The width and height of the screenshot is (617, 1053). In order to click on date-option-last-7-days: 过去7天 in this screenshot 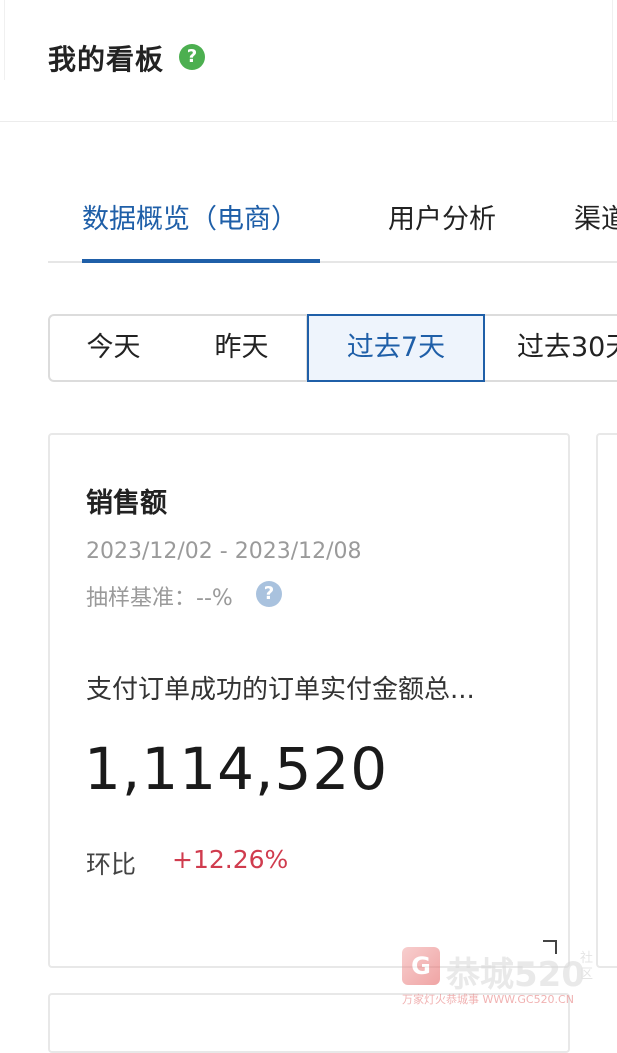, I will do `click(396, 348)`.